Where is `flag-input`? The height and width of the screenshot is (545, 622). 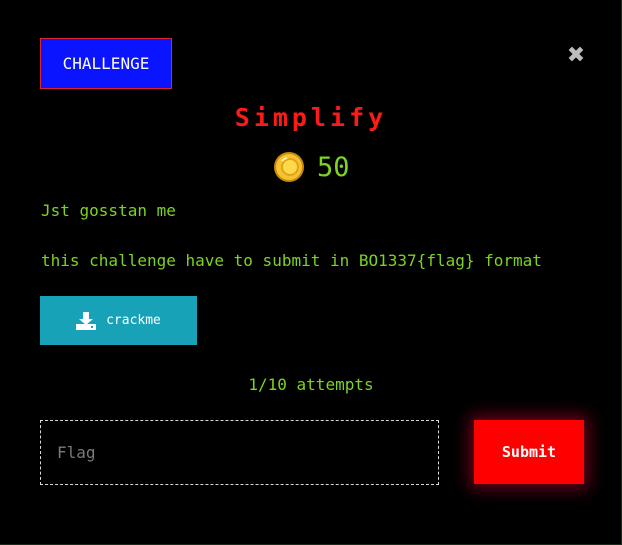 flag-input is located at coordinates (239, 452).